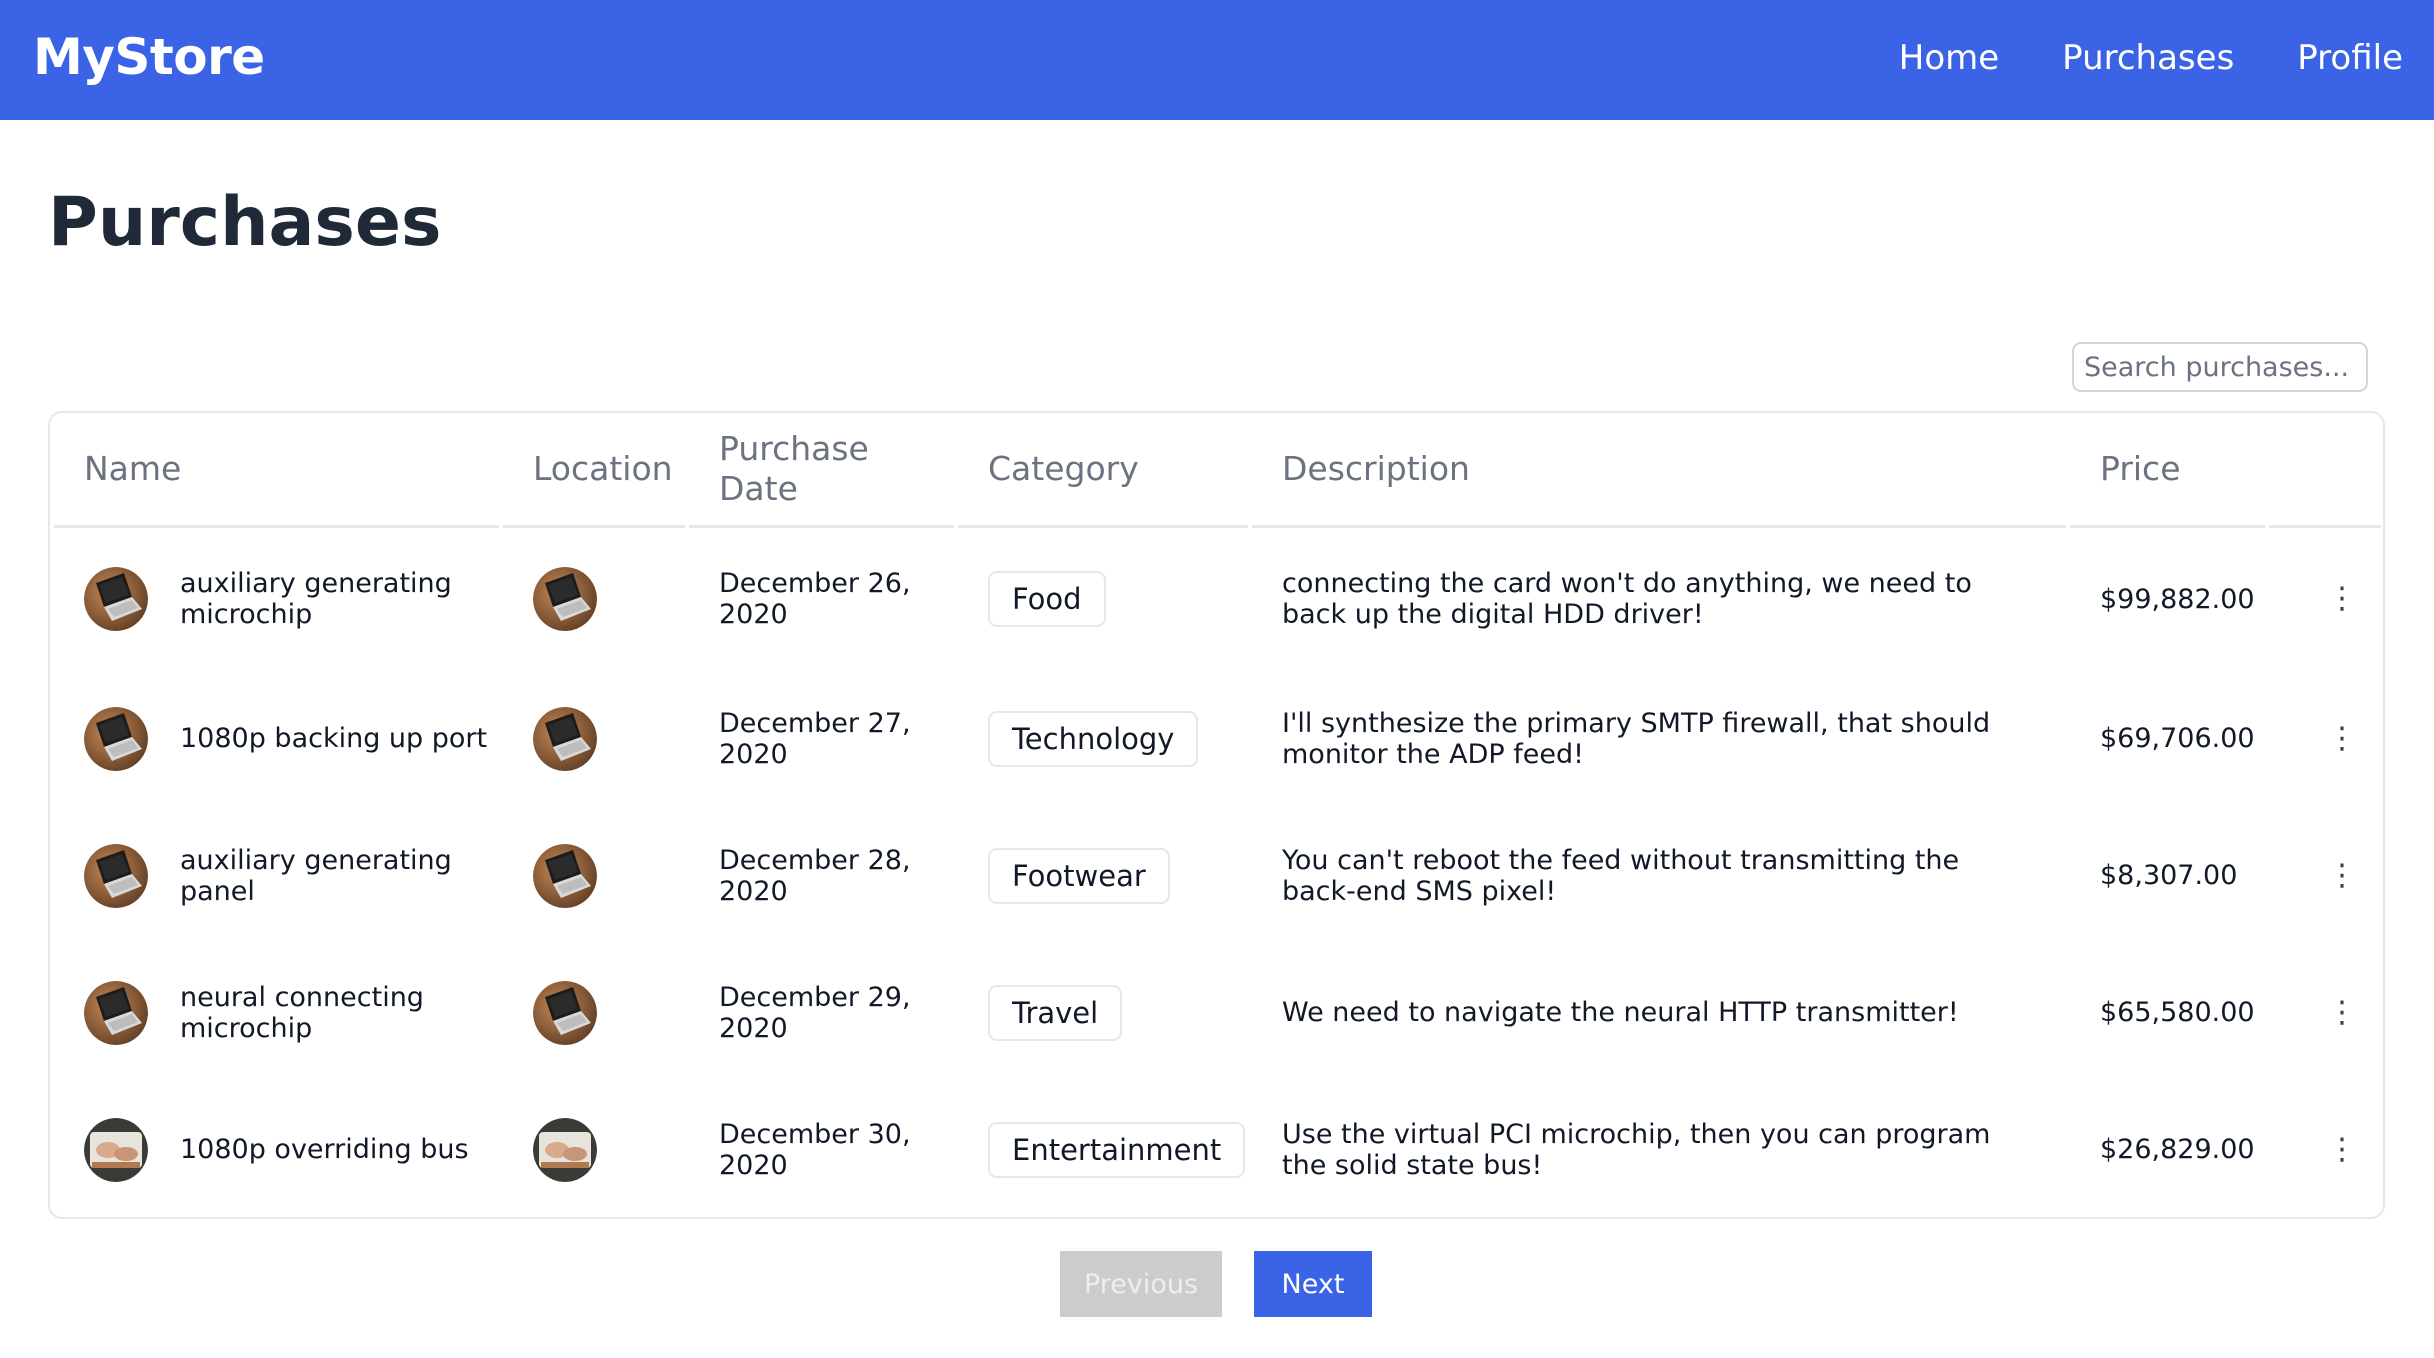 Image resolution: width=2434 pixels, height=1358 pixels. What do you see at coordinates (594, 470) in the screenshot?
I see `column-header-location: Location` at bounding box center [594, 470].